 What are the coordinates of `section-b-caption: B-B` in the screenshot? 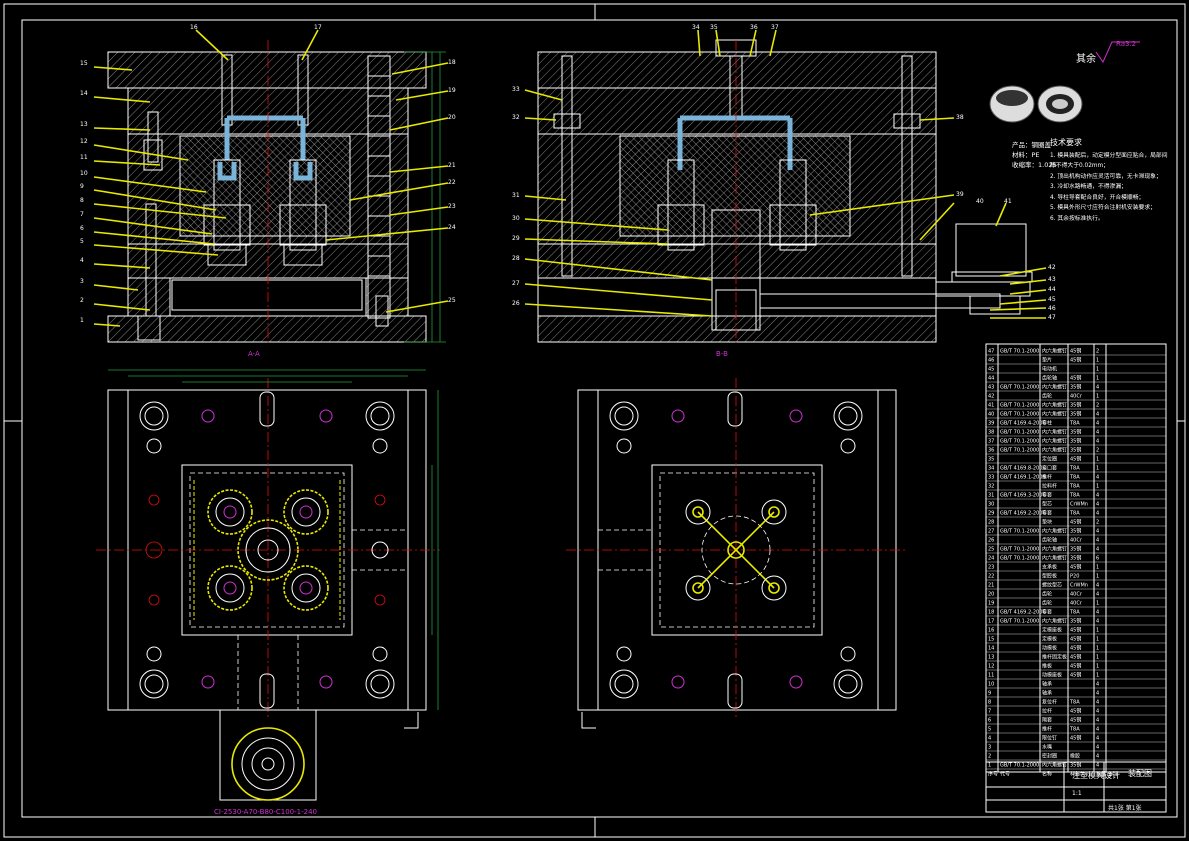 It's located at (722, 354).